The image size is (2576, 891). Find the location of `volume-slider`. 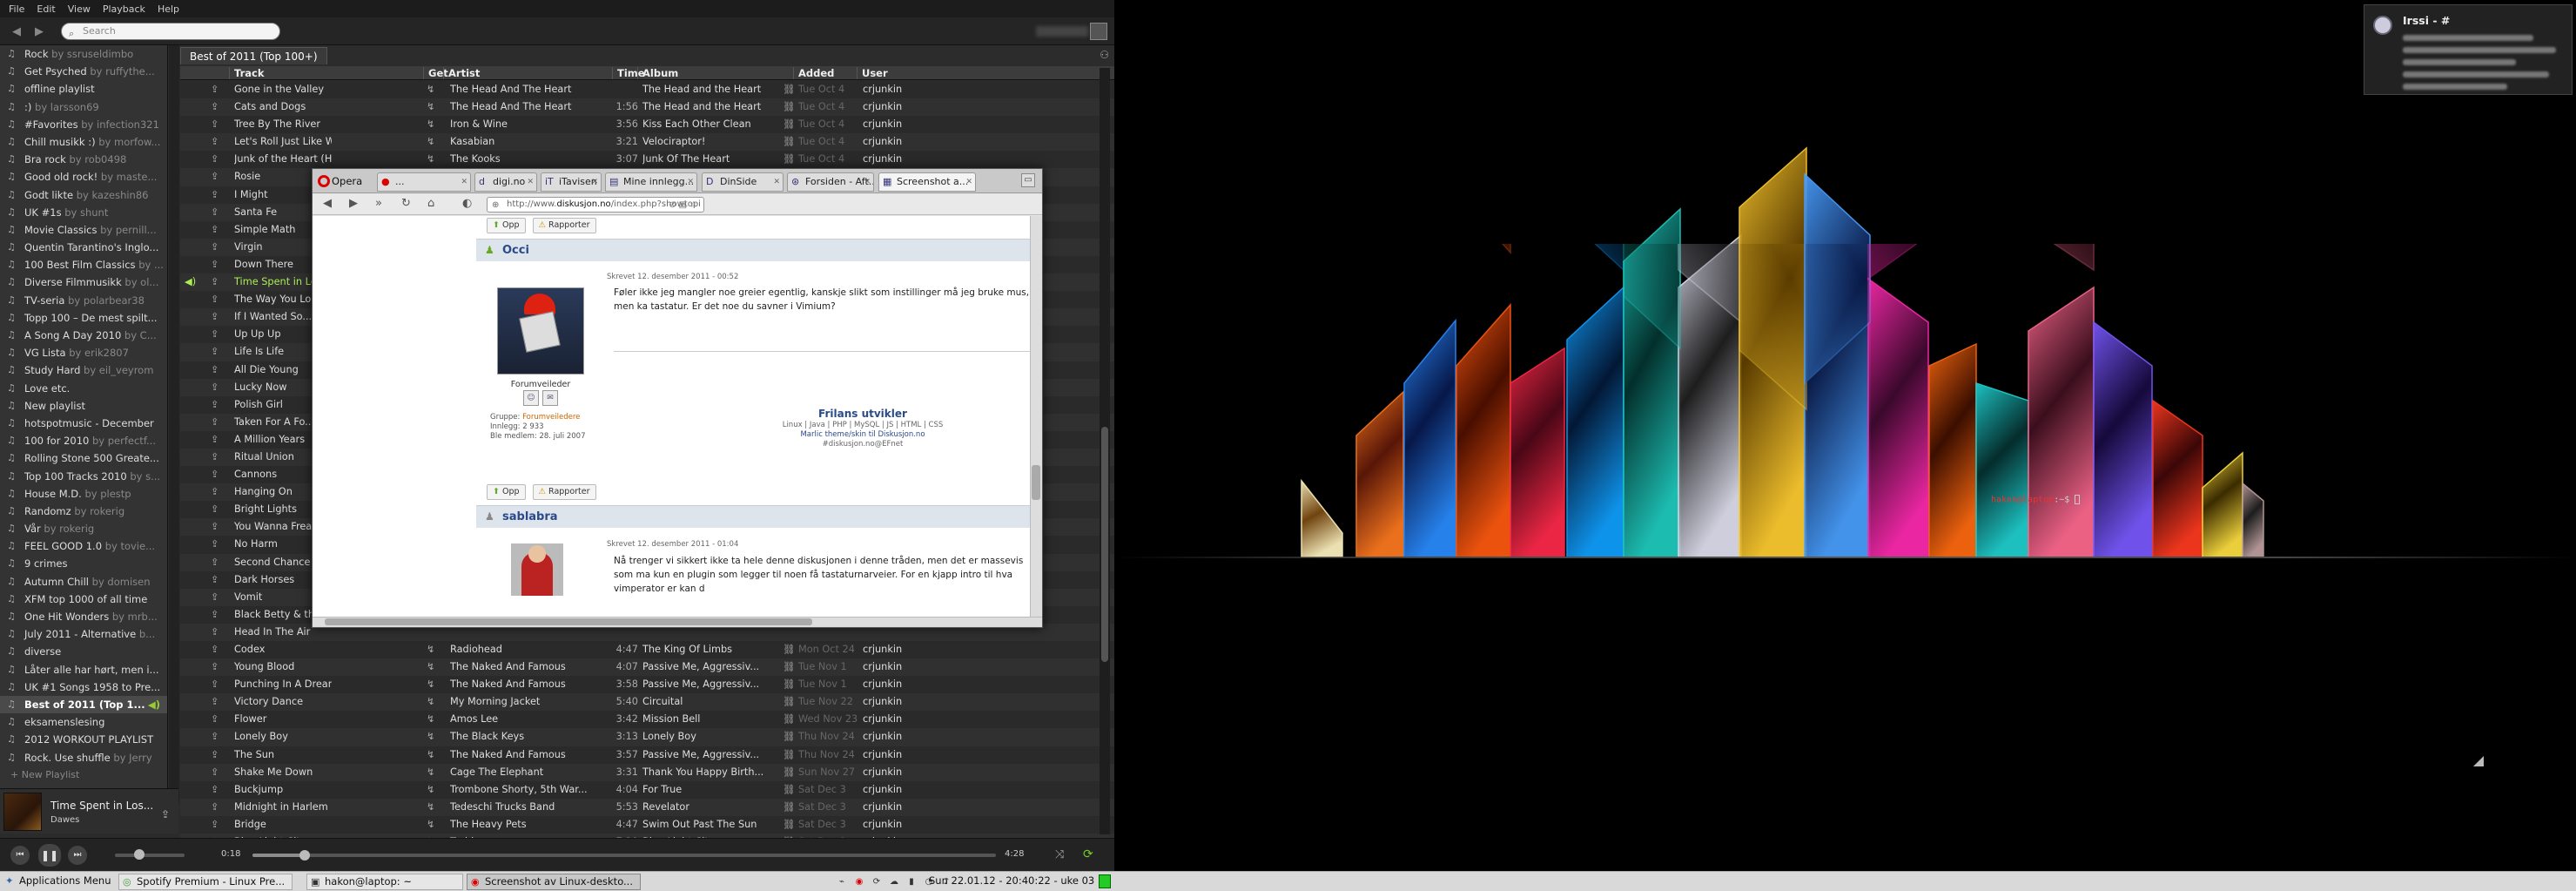

volume-slider is located at coordinates (150, 855).